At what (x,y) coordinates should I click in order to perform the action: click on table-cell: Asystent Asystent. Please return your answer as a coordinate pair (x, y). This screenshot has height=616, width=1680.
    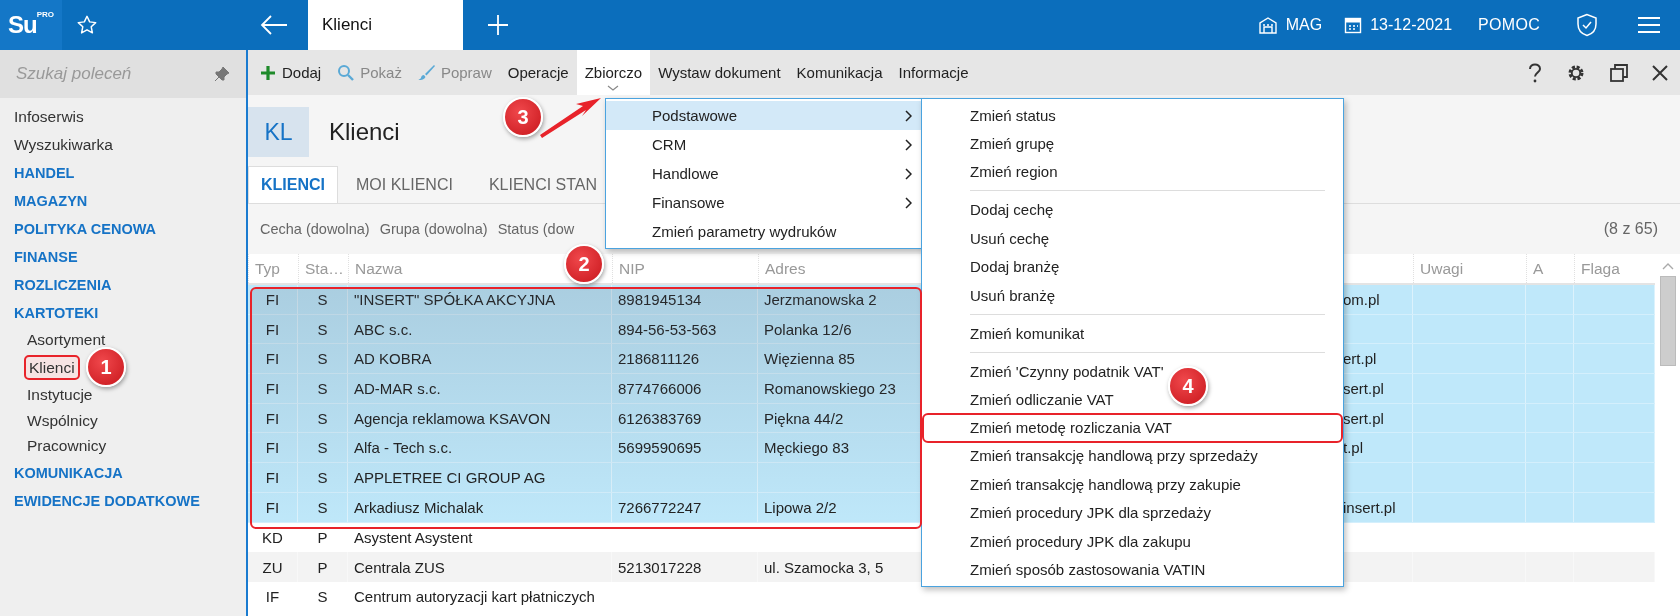
    Looking at the image, I should click on (413, 537).